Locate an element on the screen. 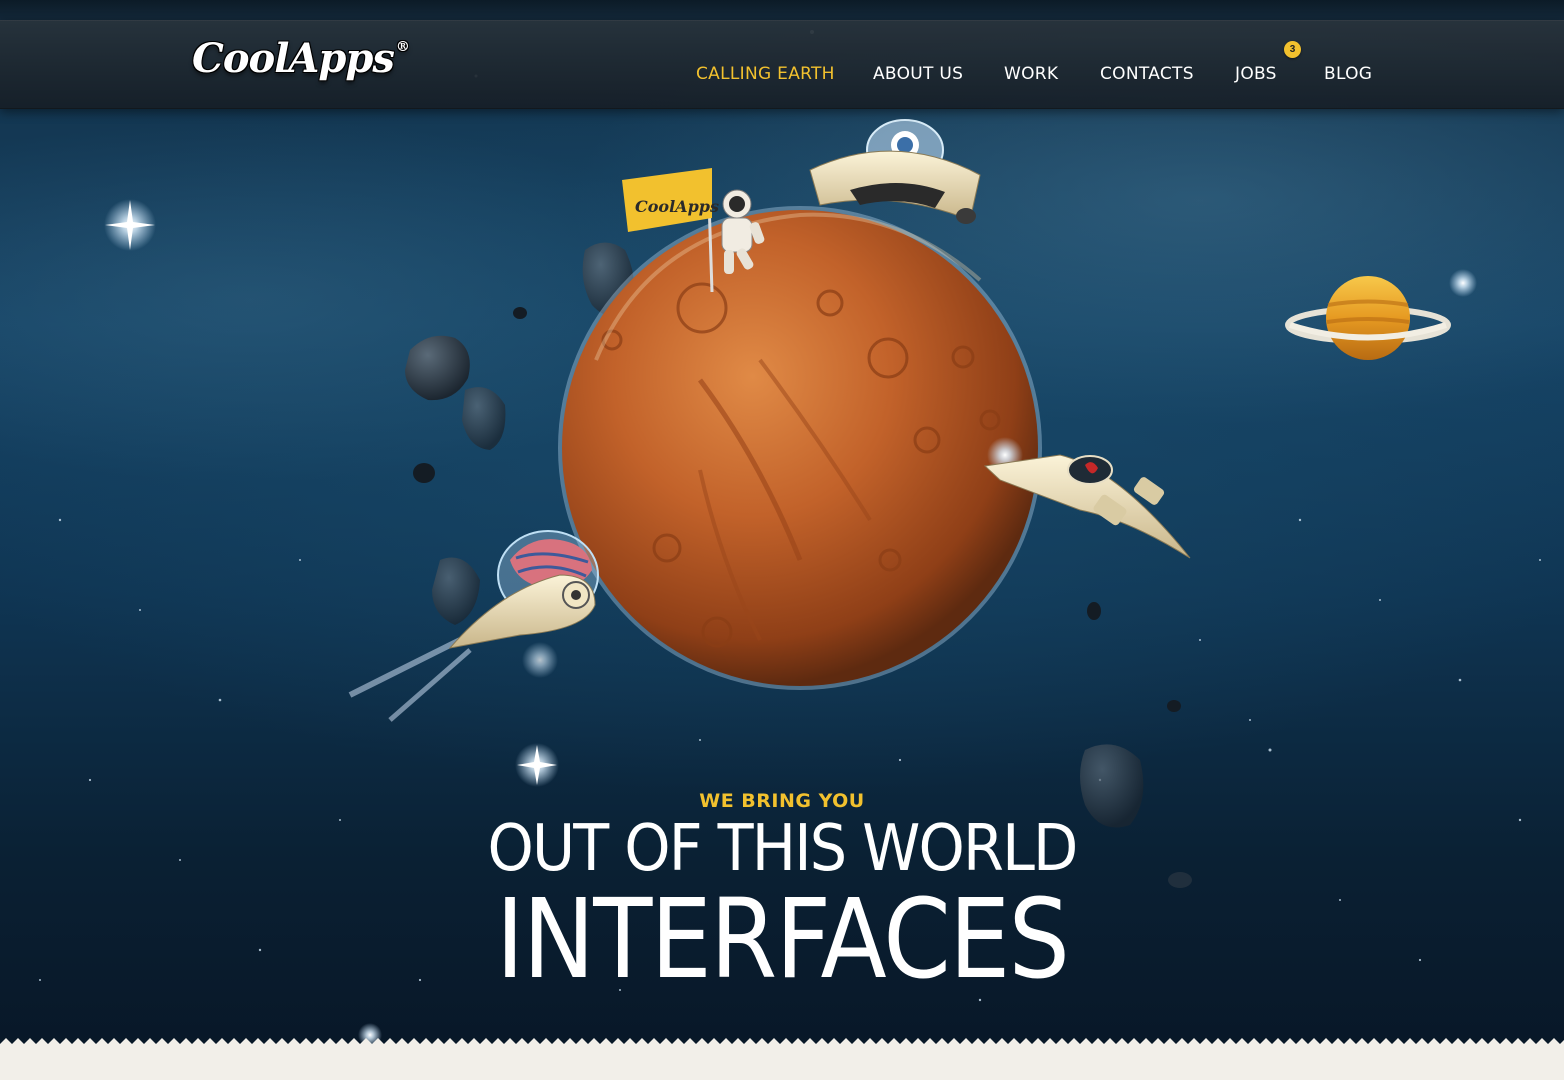 The image size is (1564, 1080). brain-ship-icon is located at coordinates (473, 626).